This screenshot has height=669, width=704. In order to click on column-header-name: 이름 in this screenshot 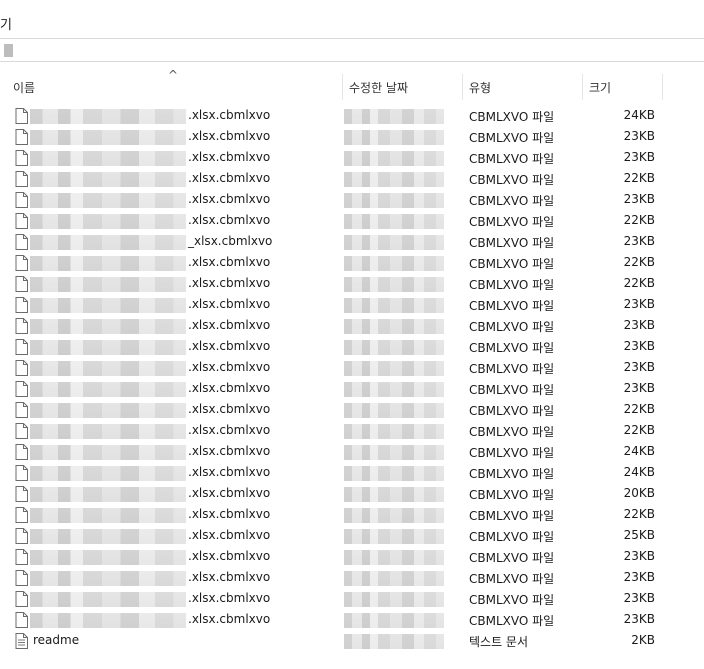, I will do `click(24, 88)`.